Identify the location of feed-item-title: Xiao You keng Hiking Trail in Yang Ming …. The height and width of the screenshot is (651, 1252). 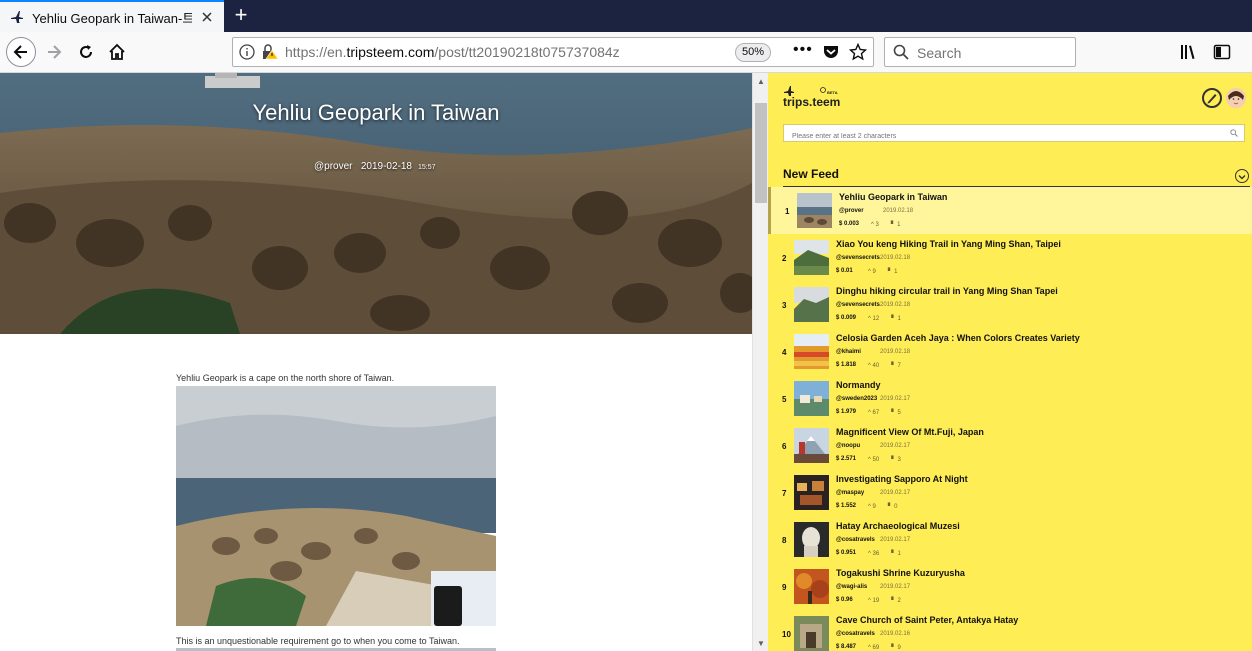
(948, 244).